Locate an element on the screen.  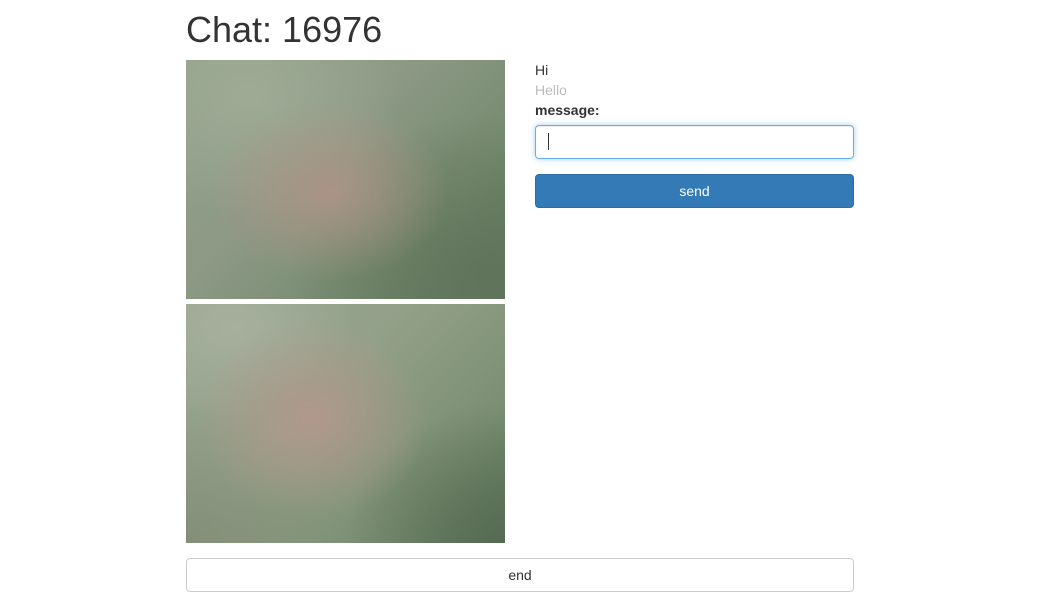
send-button: send is located at coordinates (694, 191).